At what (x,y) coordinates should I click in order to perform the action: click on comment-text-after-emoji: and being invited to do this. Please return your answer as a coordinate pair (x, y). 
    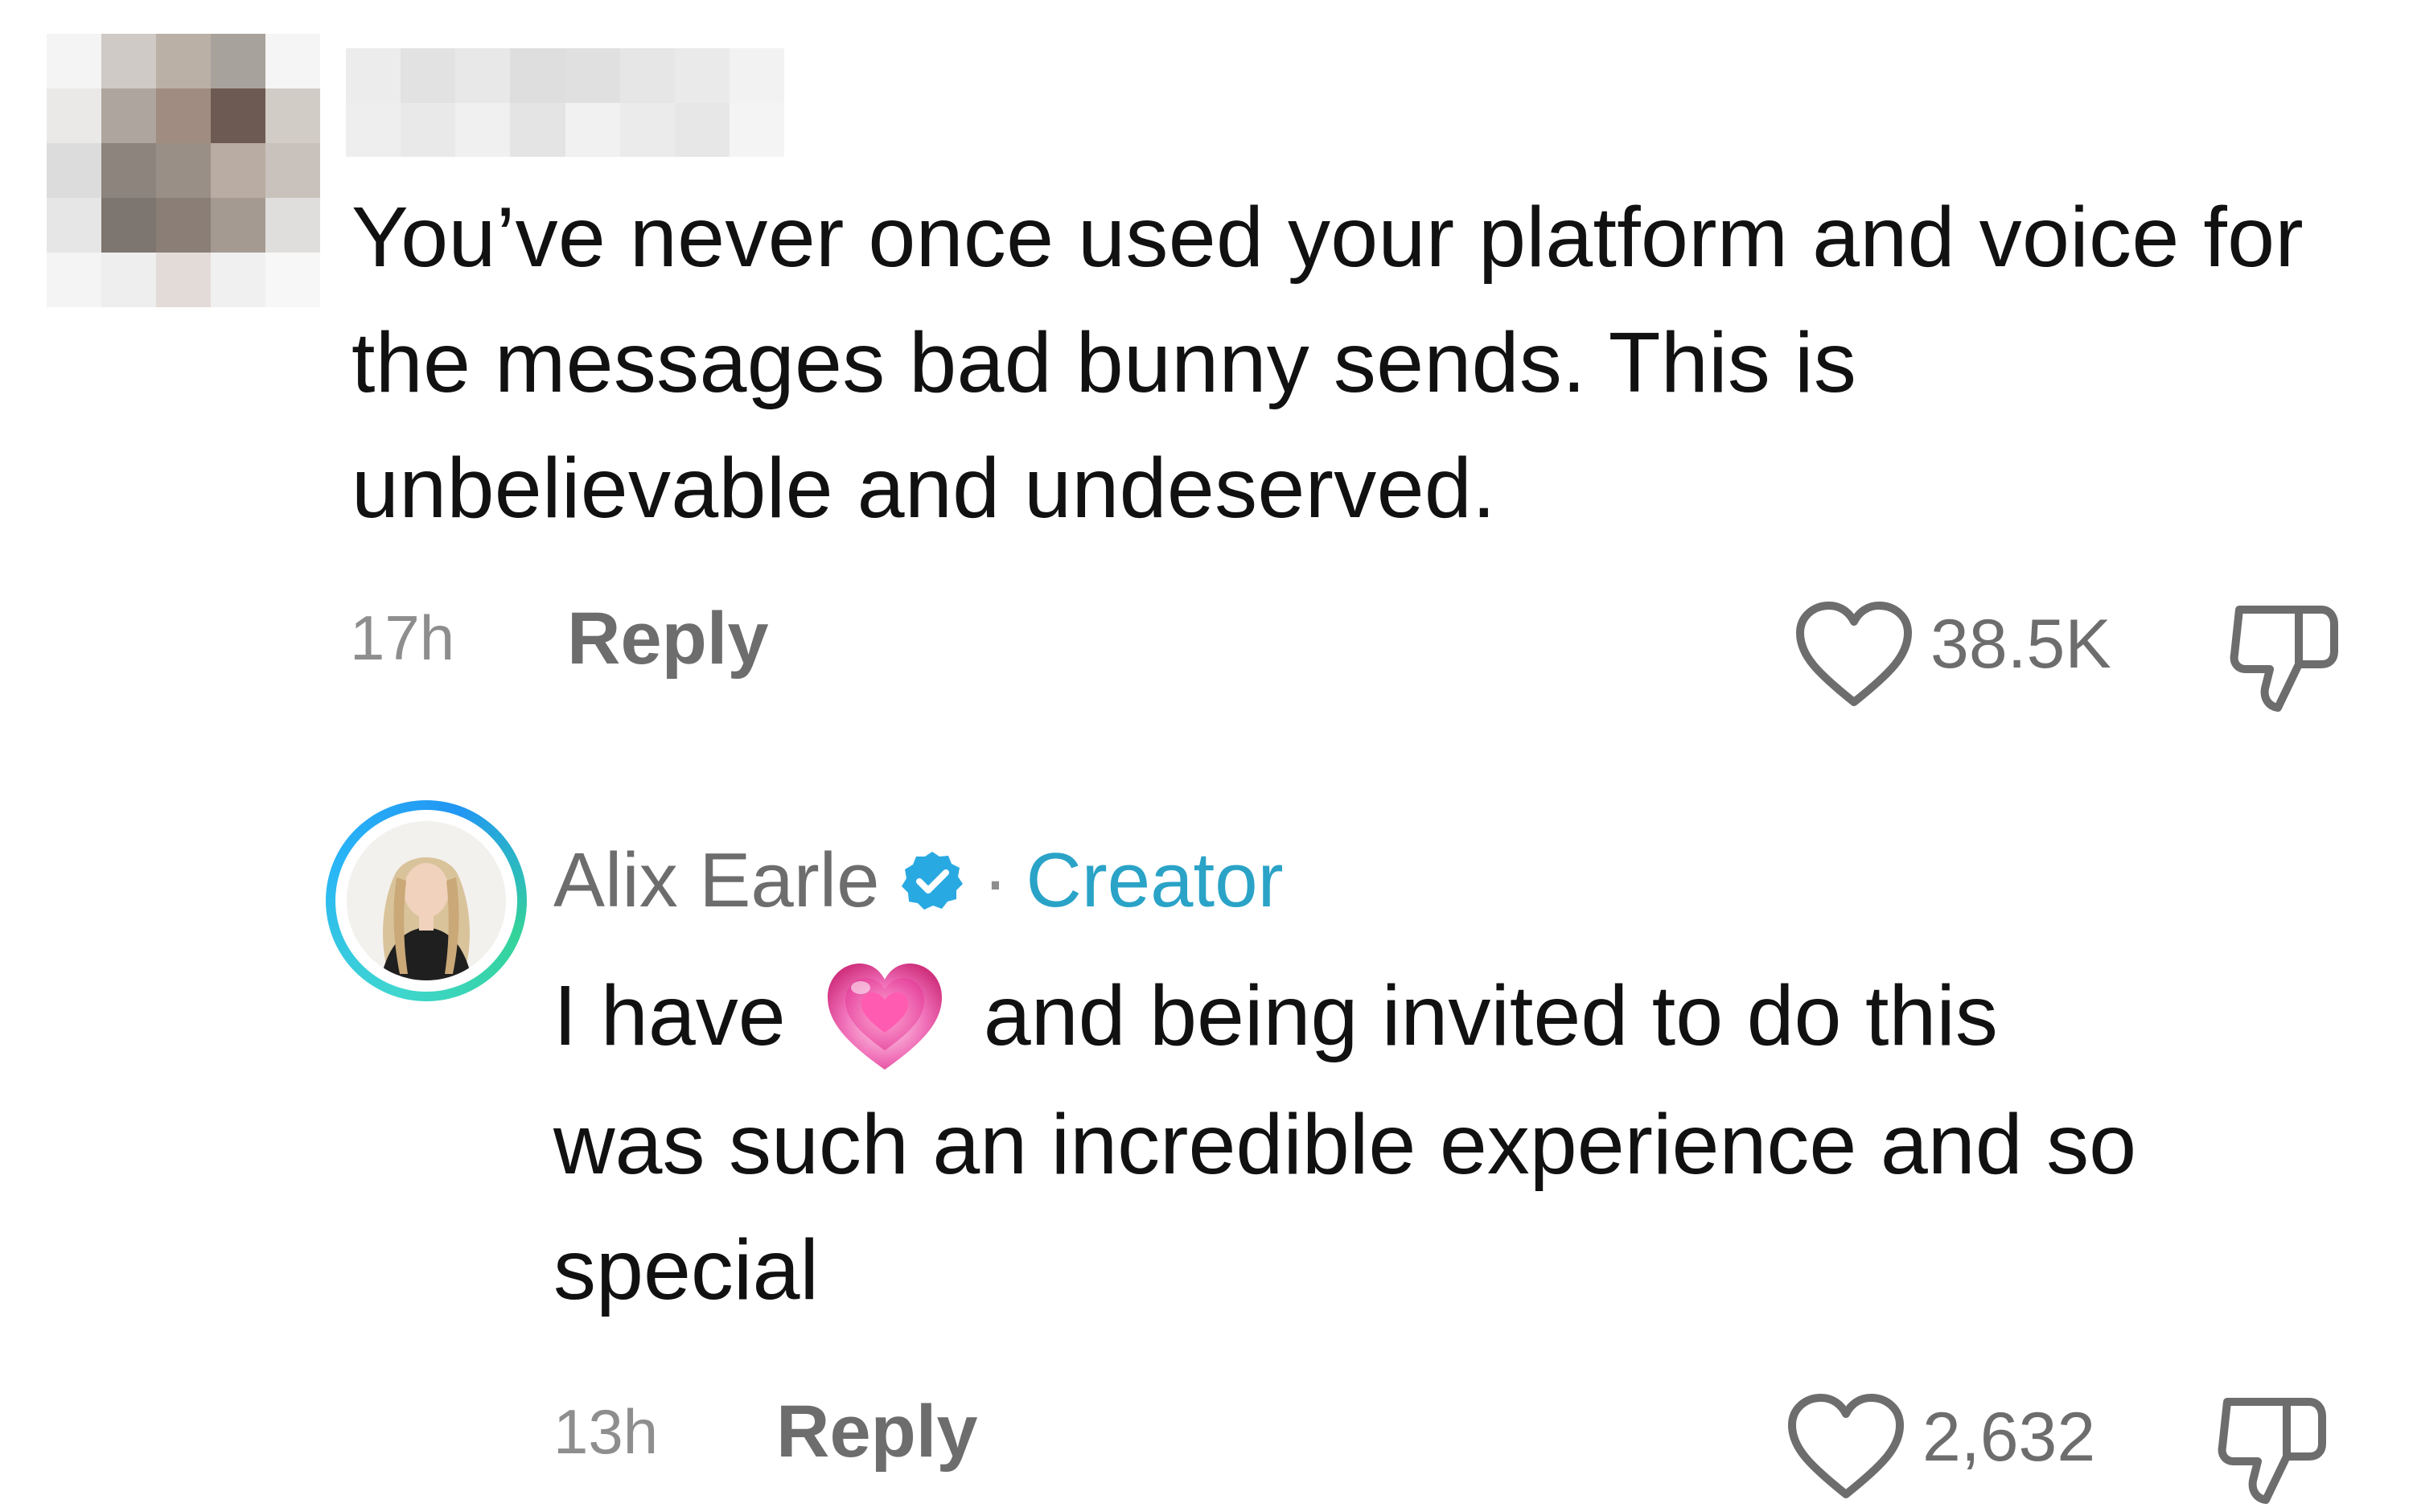
    Looking at the image, I should click on (1490, 1016).